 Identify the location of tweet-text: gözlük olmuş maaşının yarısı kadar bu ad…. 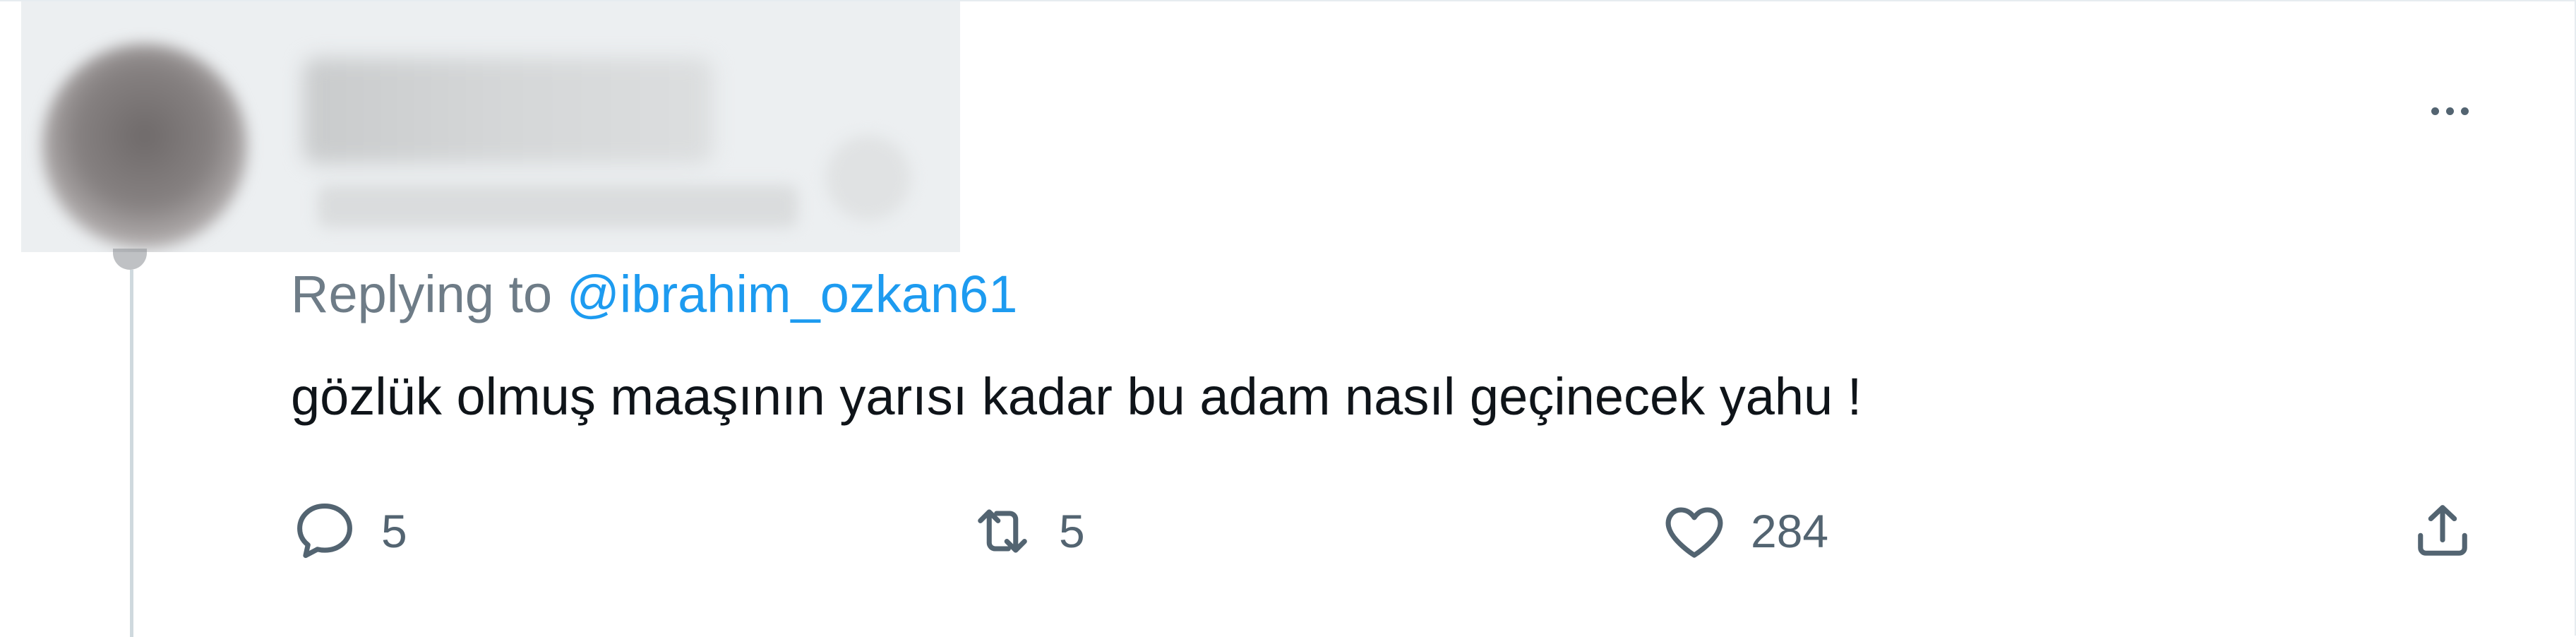
(1076, 396).